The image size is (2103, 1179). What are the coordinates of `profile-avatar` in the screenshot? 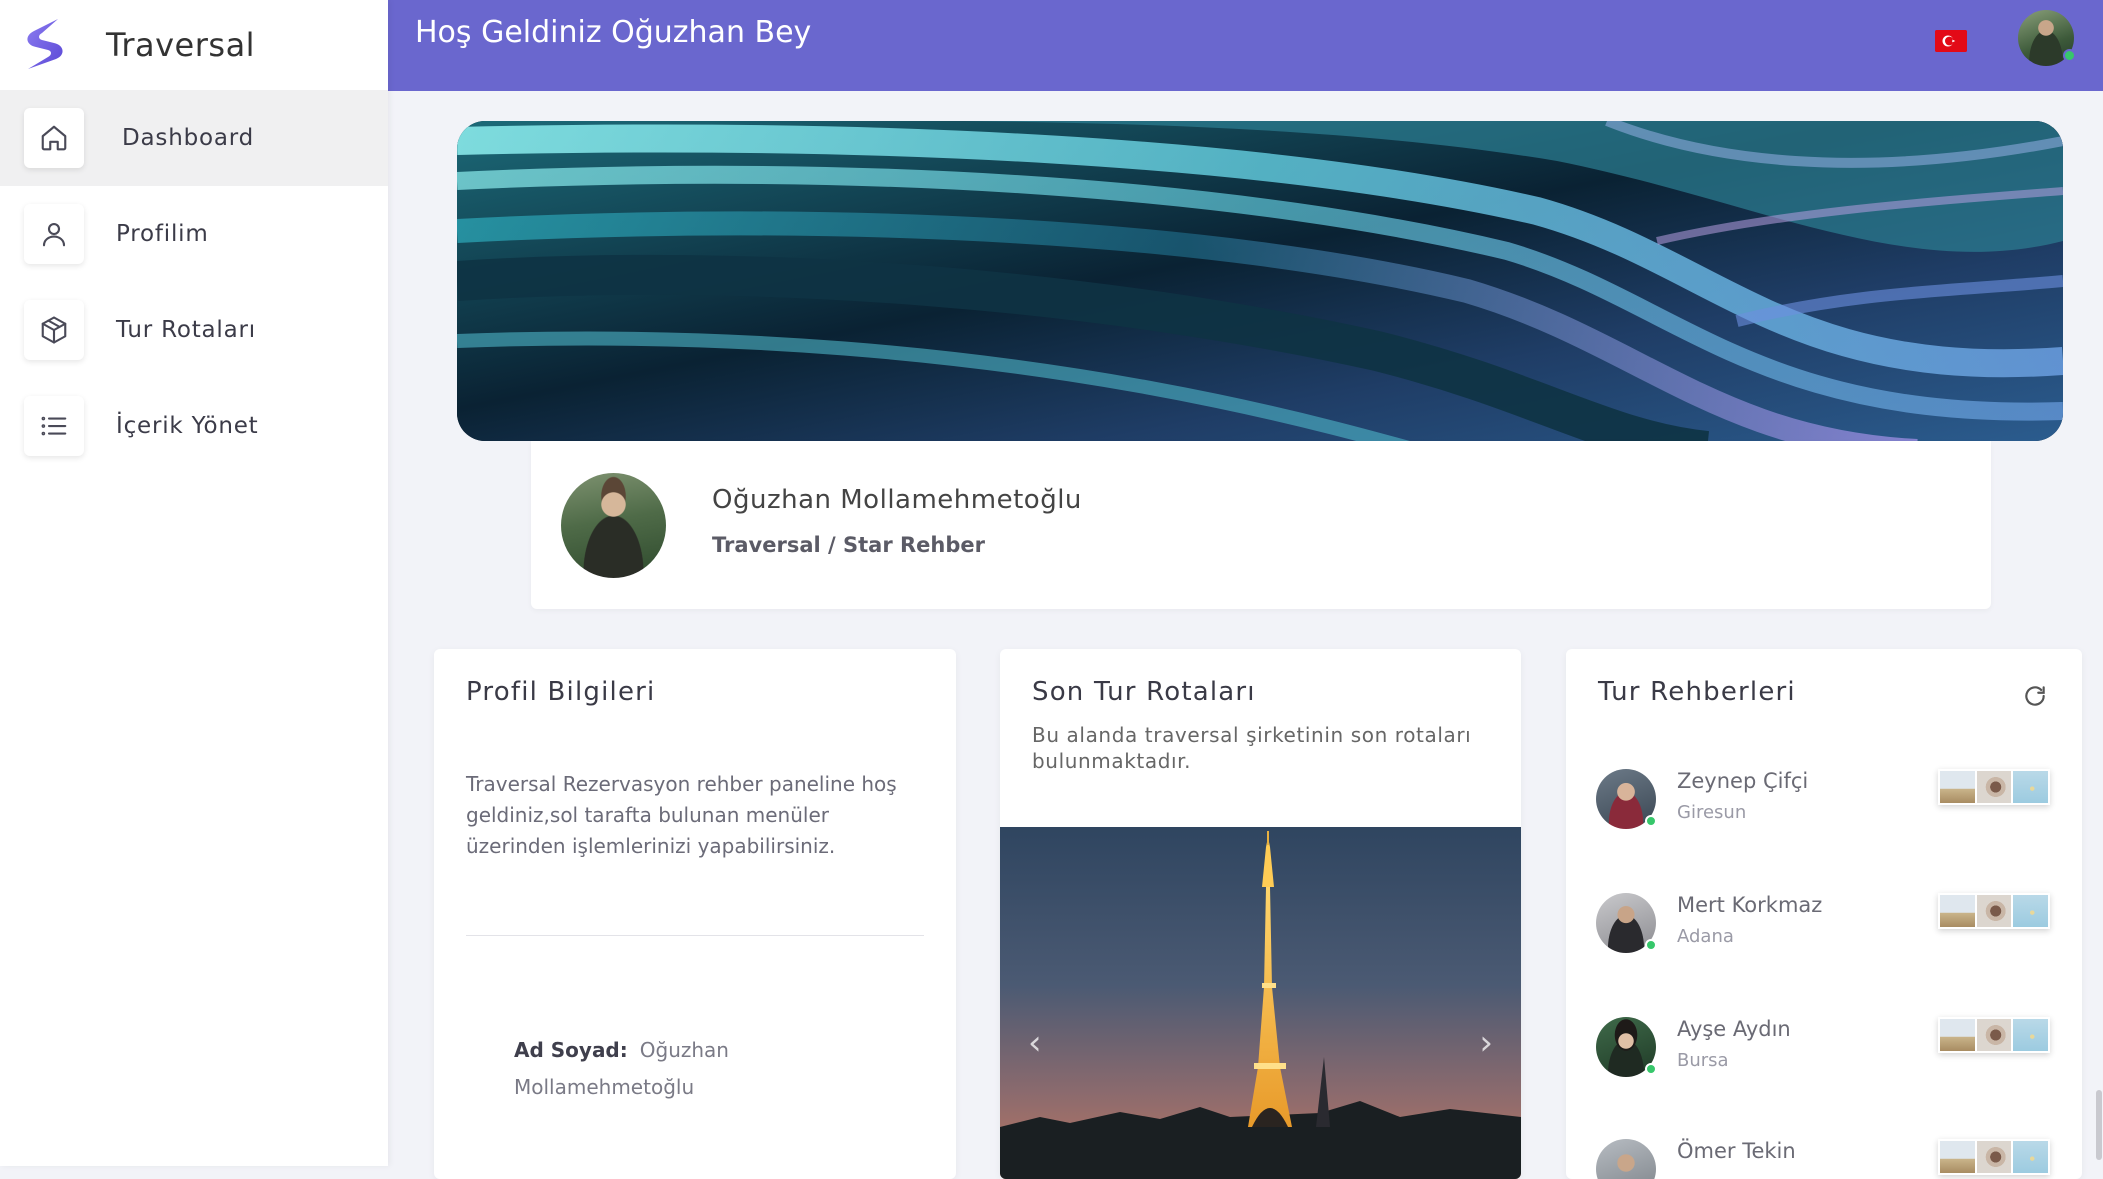 It's located at (613, 525).